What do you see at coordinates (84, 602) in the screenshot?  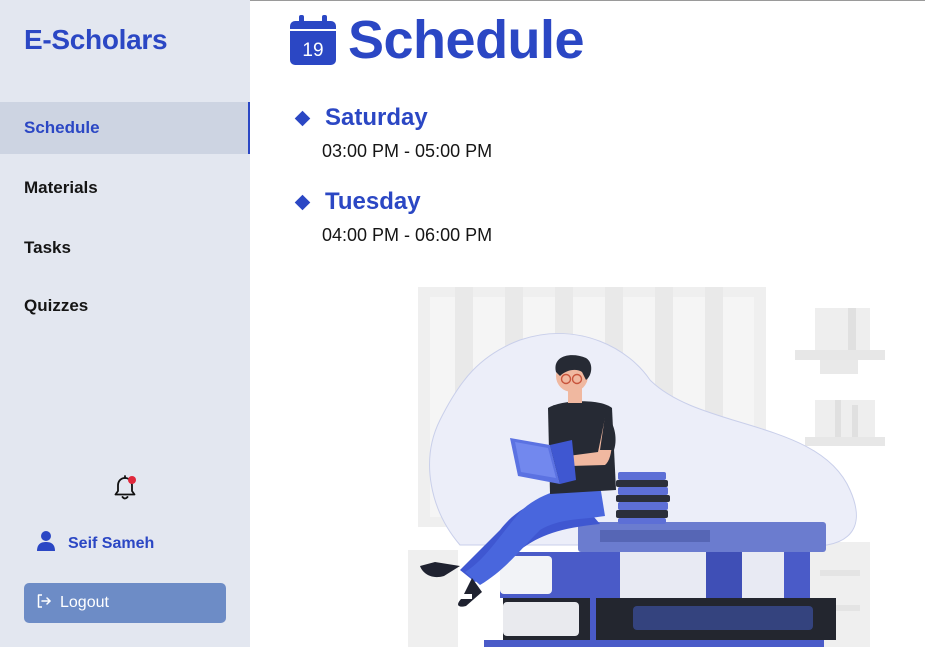 I see `logout-label: Logout` at bounding box center [84, 602].